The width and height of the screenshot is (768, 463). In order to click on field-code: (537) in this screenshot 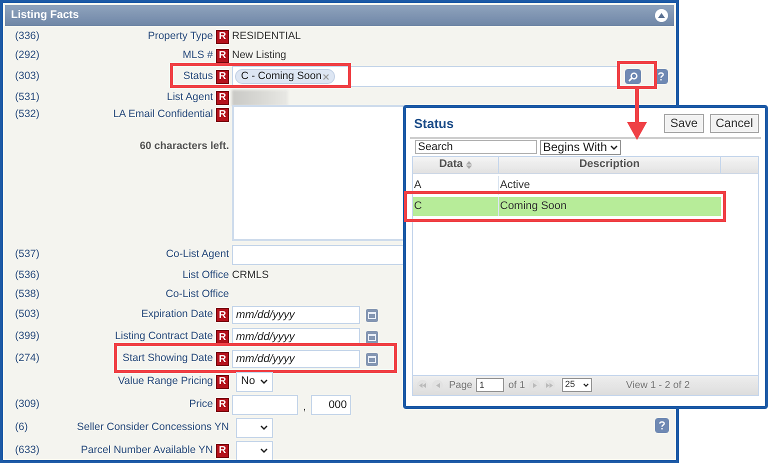, I will do `click(27, 254)`.